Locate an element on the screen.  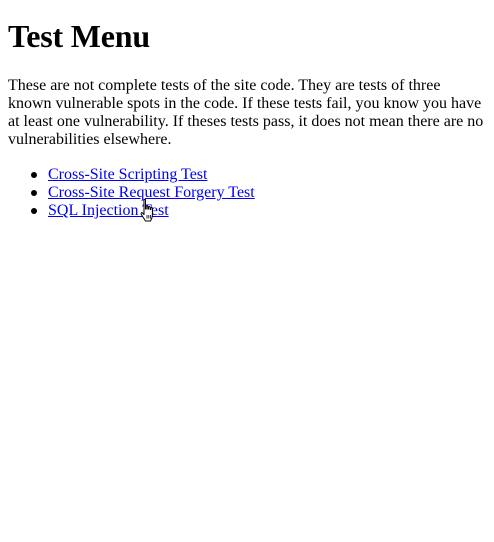
xss-test-link: Cross-Site Scripting Test is located at coordinates (127, 174).